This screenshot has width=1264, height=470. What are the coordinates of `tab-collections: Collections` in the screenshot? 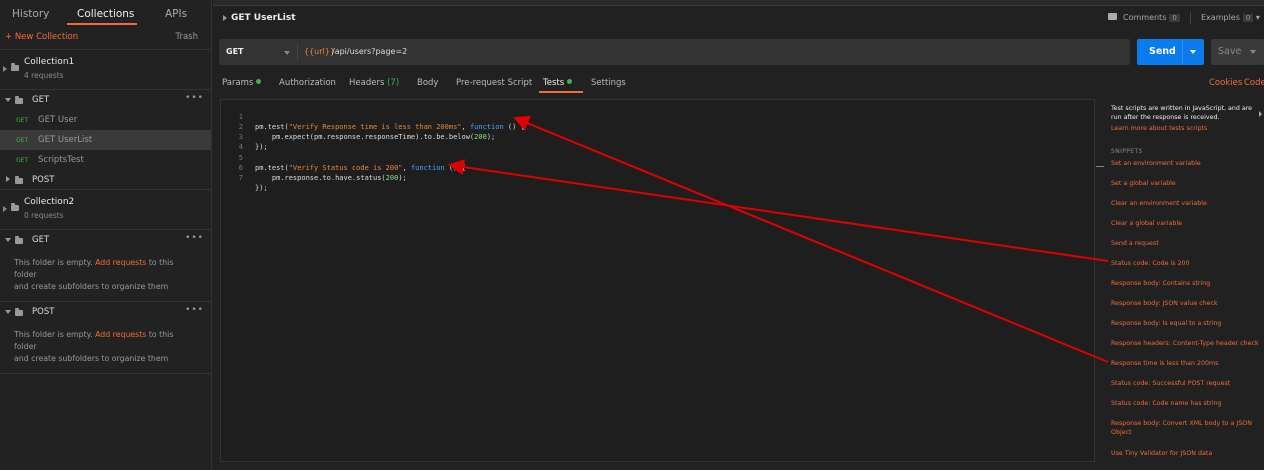 It's located at (105, 14).